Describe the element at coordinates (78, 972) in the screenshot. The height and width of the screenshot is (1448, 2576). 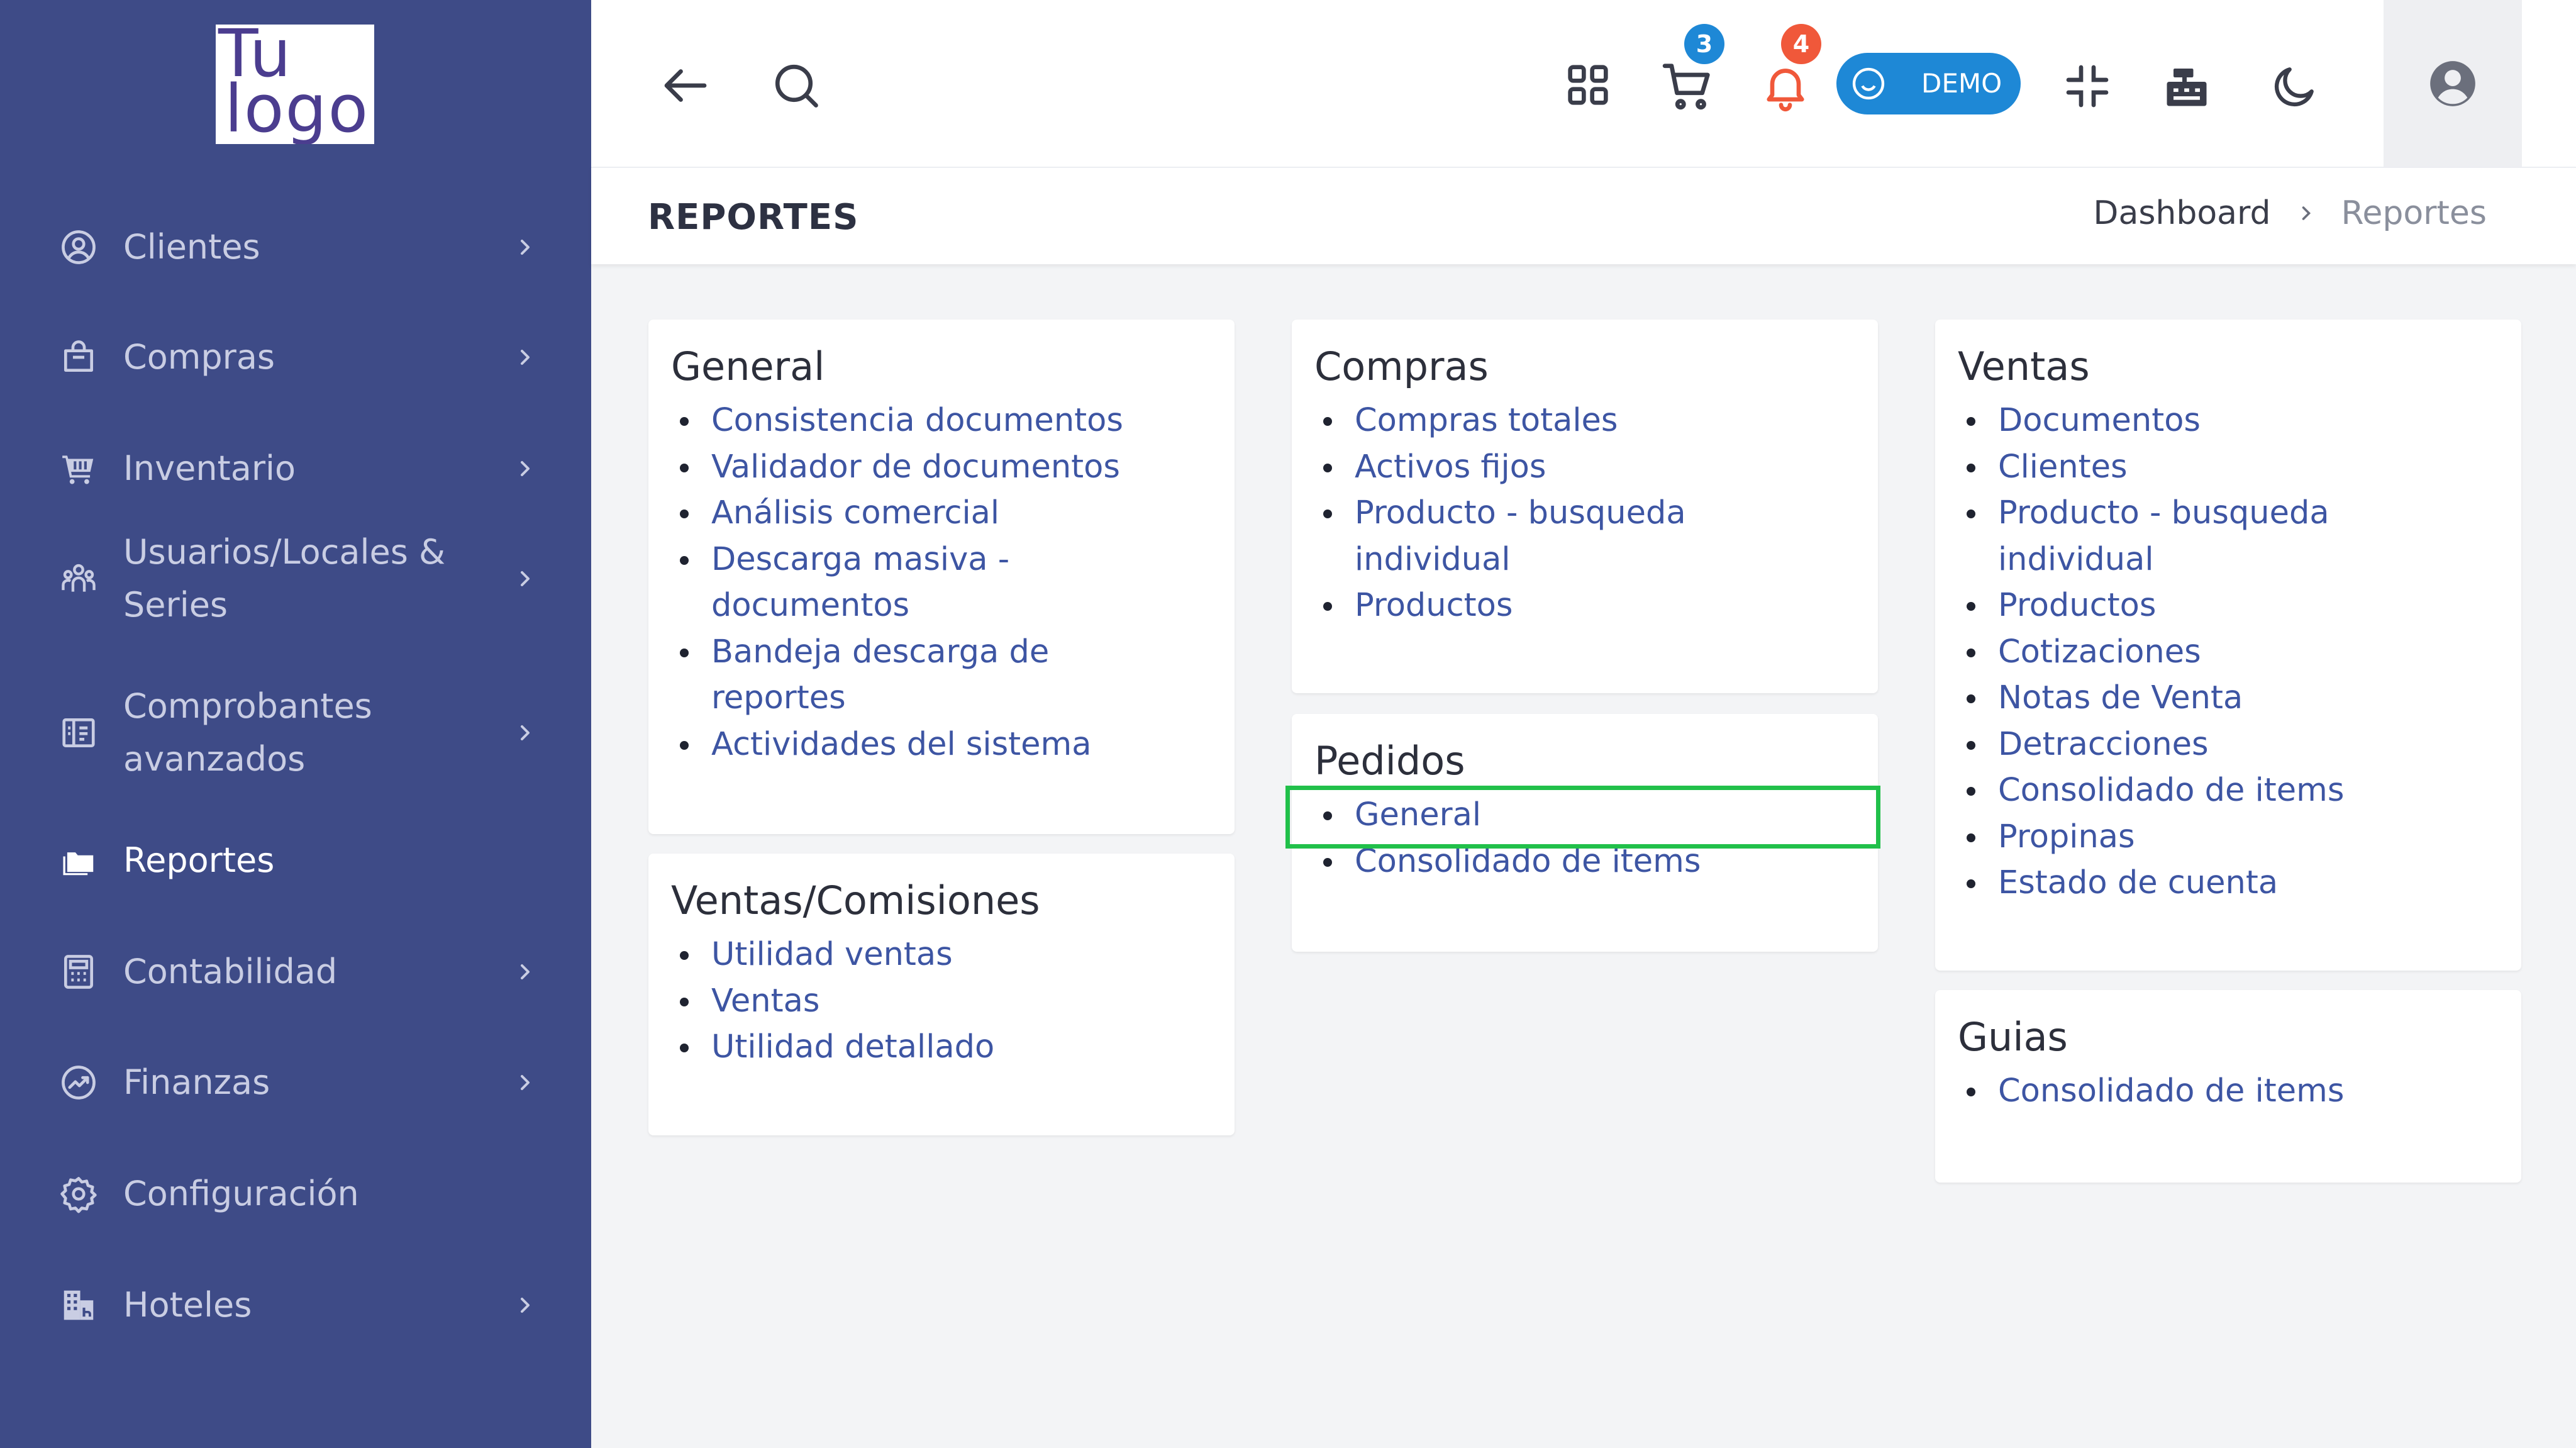
I see `calculator-icon` at that location.